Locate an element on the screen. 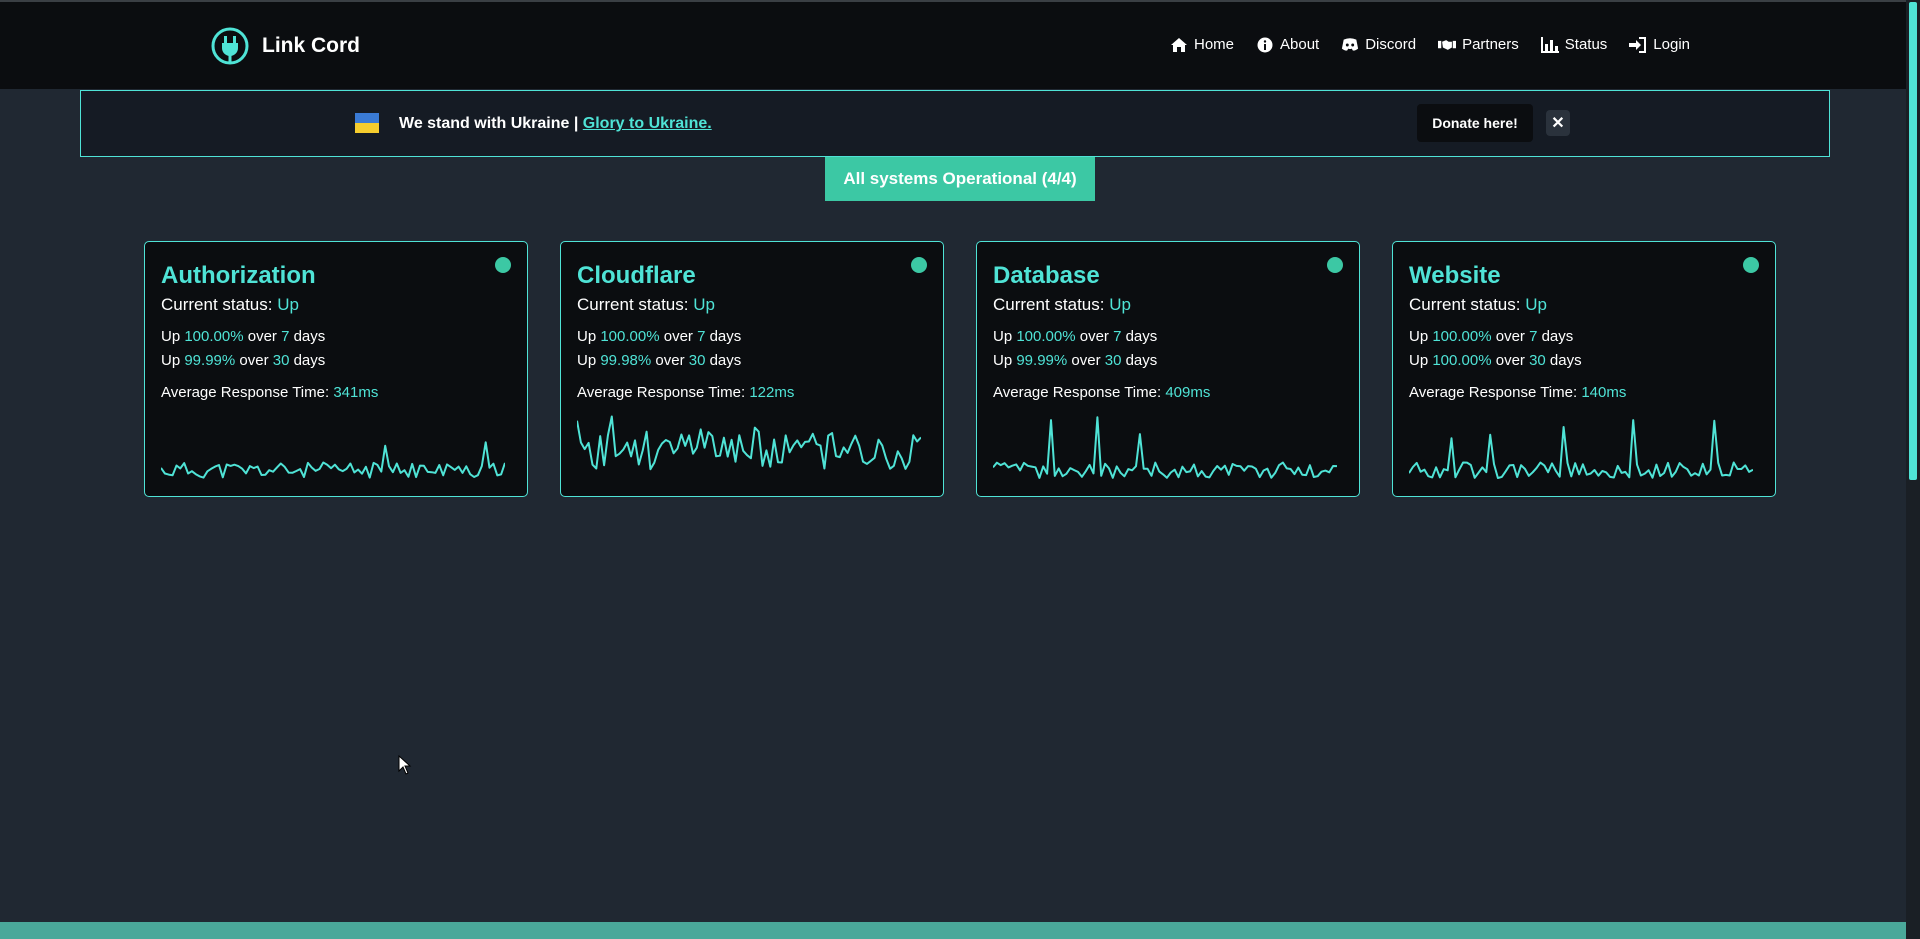 The width and height of the screenshot is (1920, 939). nav-status: Status is located at coordinates (1573, 44).